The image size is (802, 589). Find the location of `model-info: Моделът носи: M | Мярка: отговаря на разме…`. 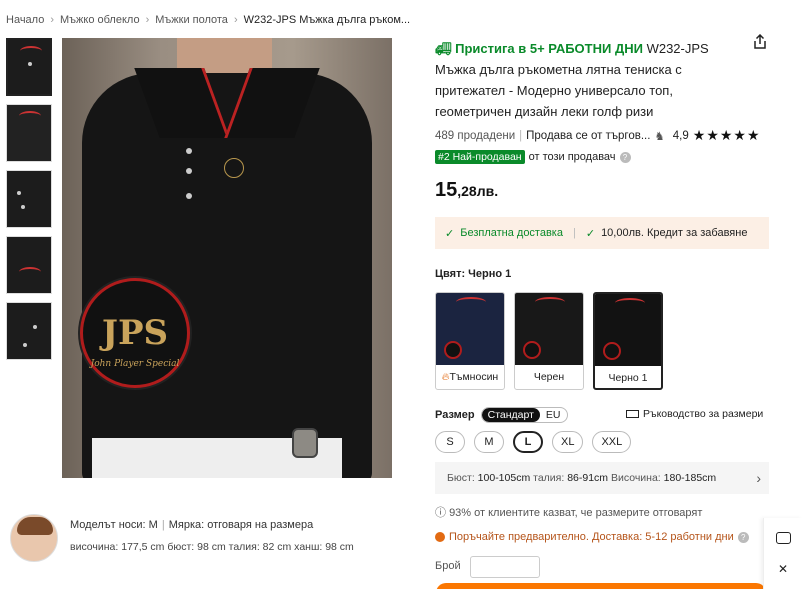

model-info: Моделът носи: M | Мярка: отговаря на разме… is located at coordinates (182, 538).